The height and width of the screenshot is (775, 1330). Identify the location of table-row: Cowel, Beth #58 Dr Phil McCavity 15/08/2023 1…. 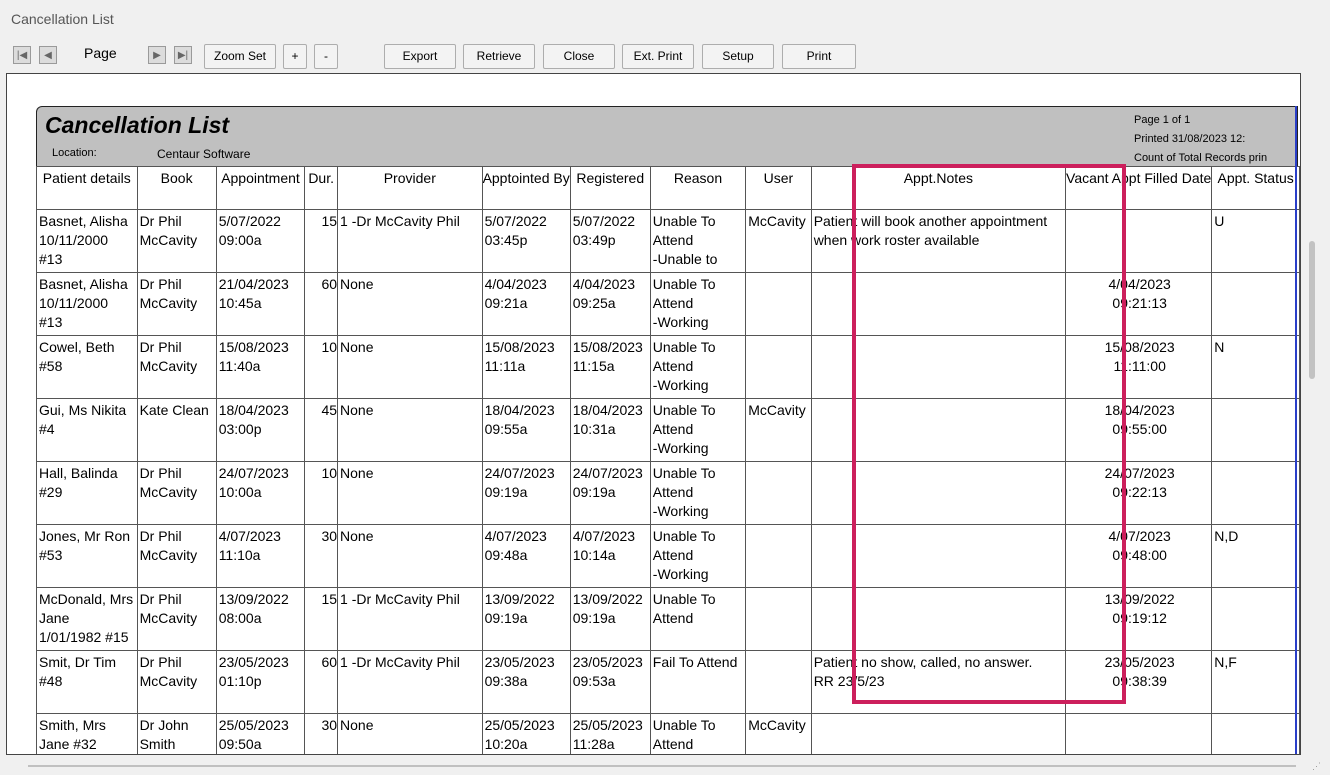
(668, 367).